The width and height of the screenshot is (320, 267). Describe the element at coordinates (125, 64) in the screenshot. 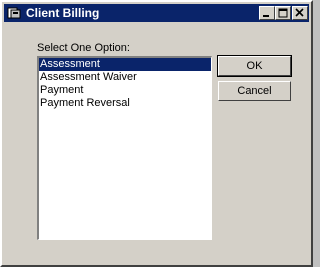

I see `list-item-assessment: Assessment` at that location.